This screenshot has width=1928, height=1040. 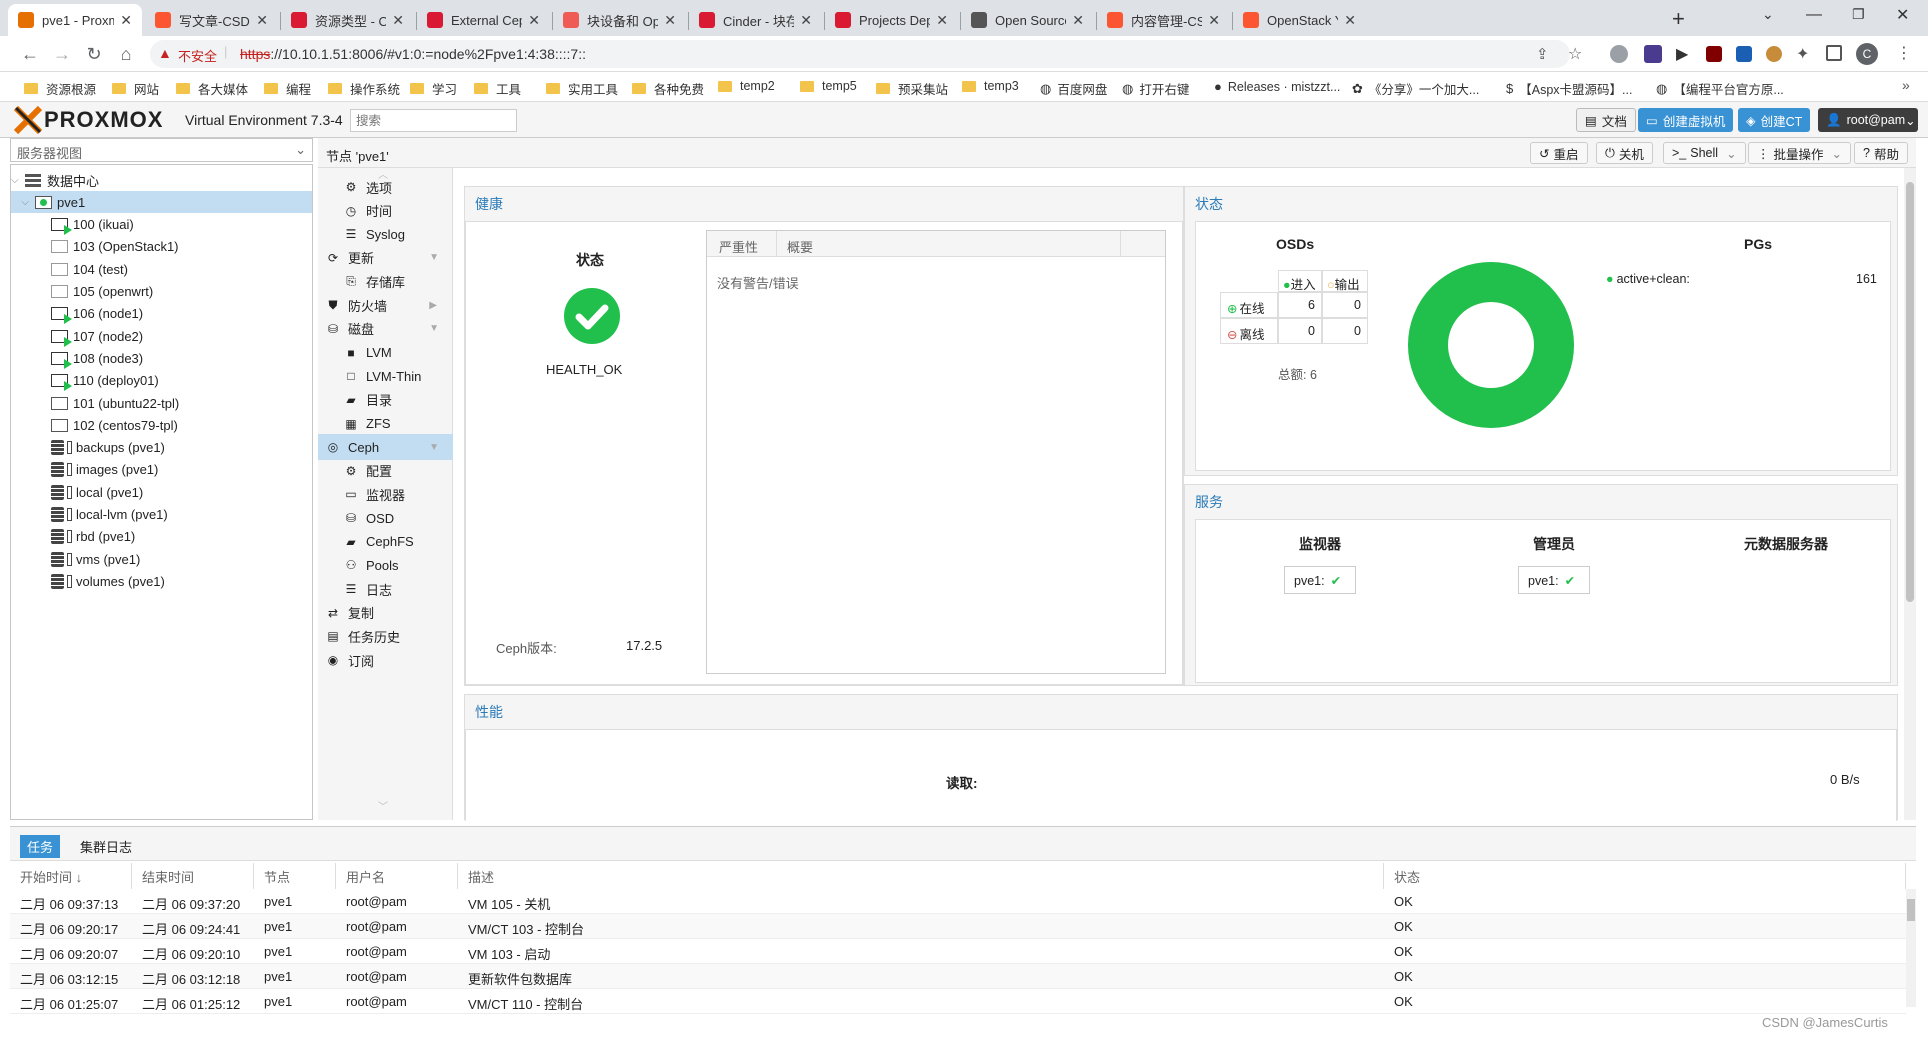 I want to click on col-summary: 概要, so click(x=949, y=244).